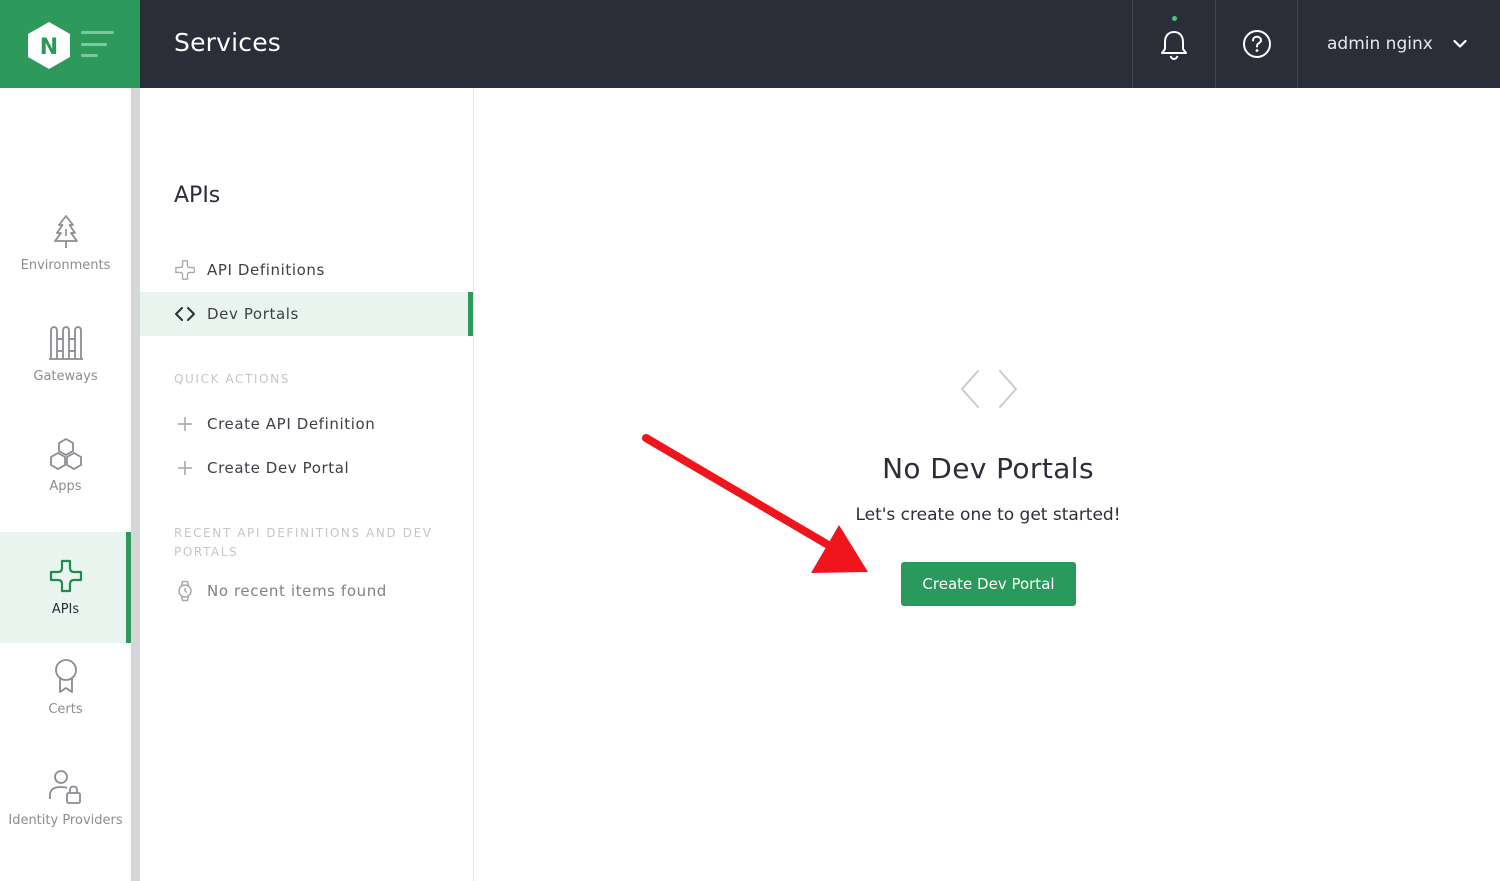 The width and height of the screenshot is (1500, 881). I want to click on create-dev-portal-button: Create Dev Portal, so click(988, 584).